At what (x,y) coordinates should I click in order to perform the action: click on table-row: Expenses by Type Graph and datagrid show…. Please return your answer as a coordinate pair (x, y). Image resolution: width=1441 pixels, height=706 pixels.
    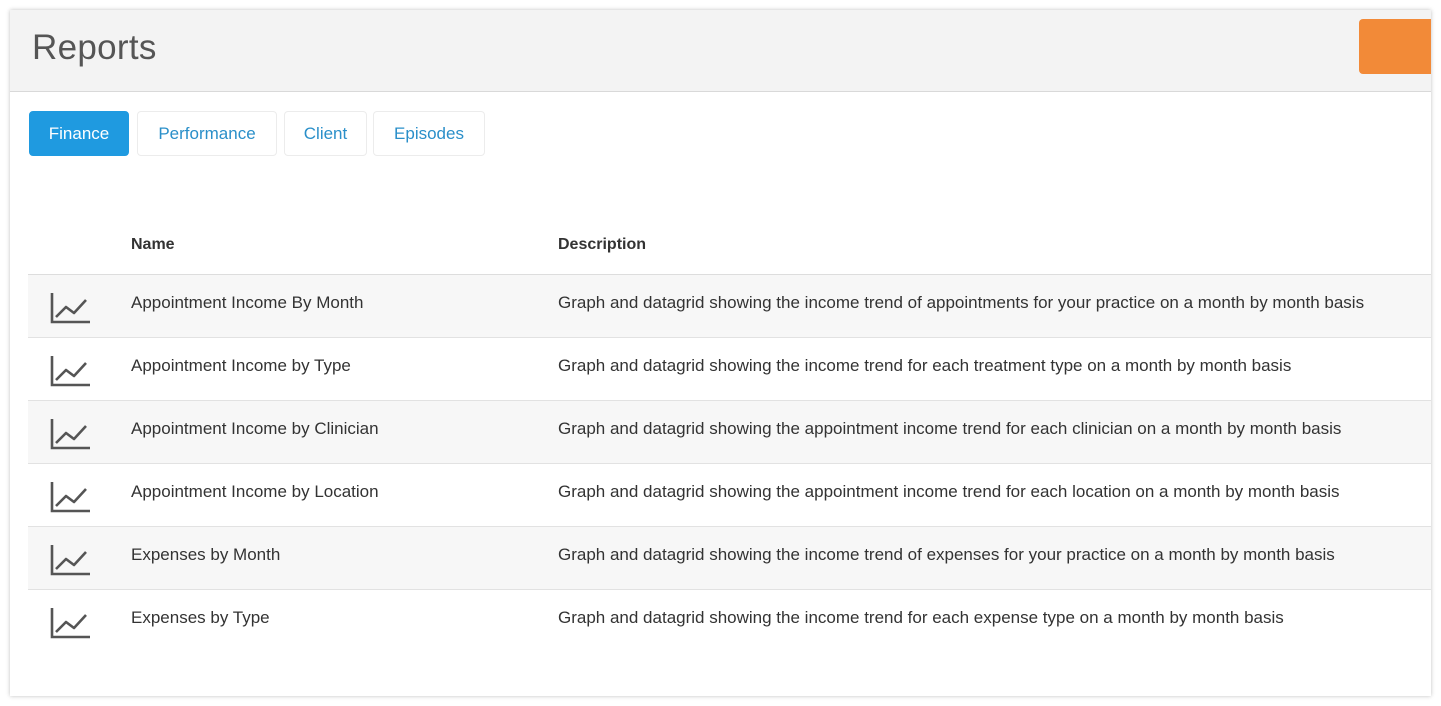
    Looking at the image, I should click on (729, 621).